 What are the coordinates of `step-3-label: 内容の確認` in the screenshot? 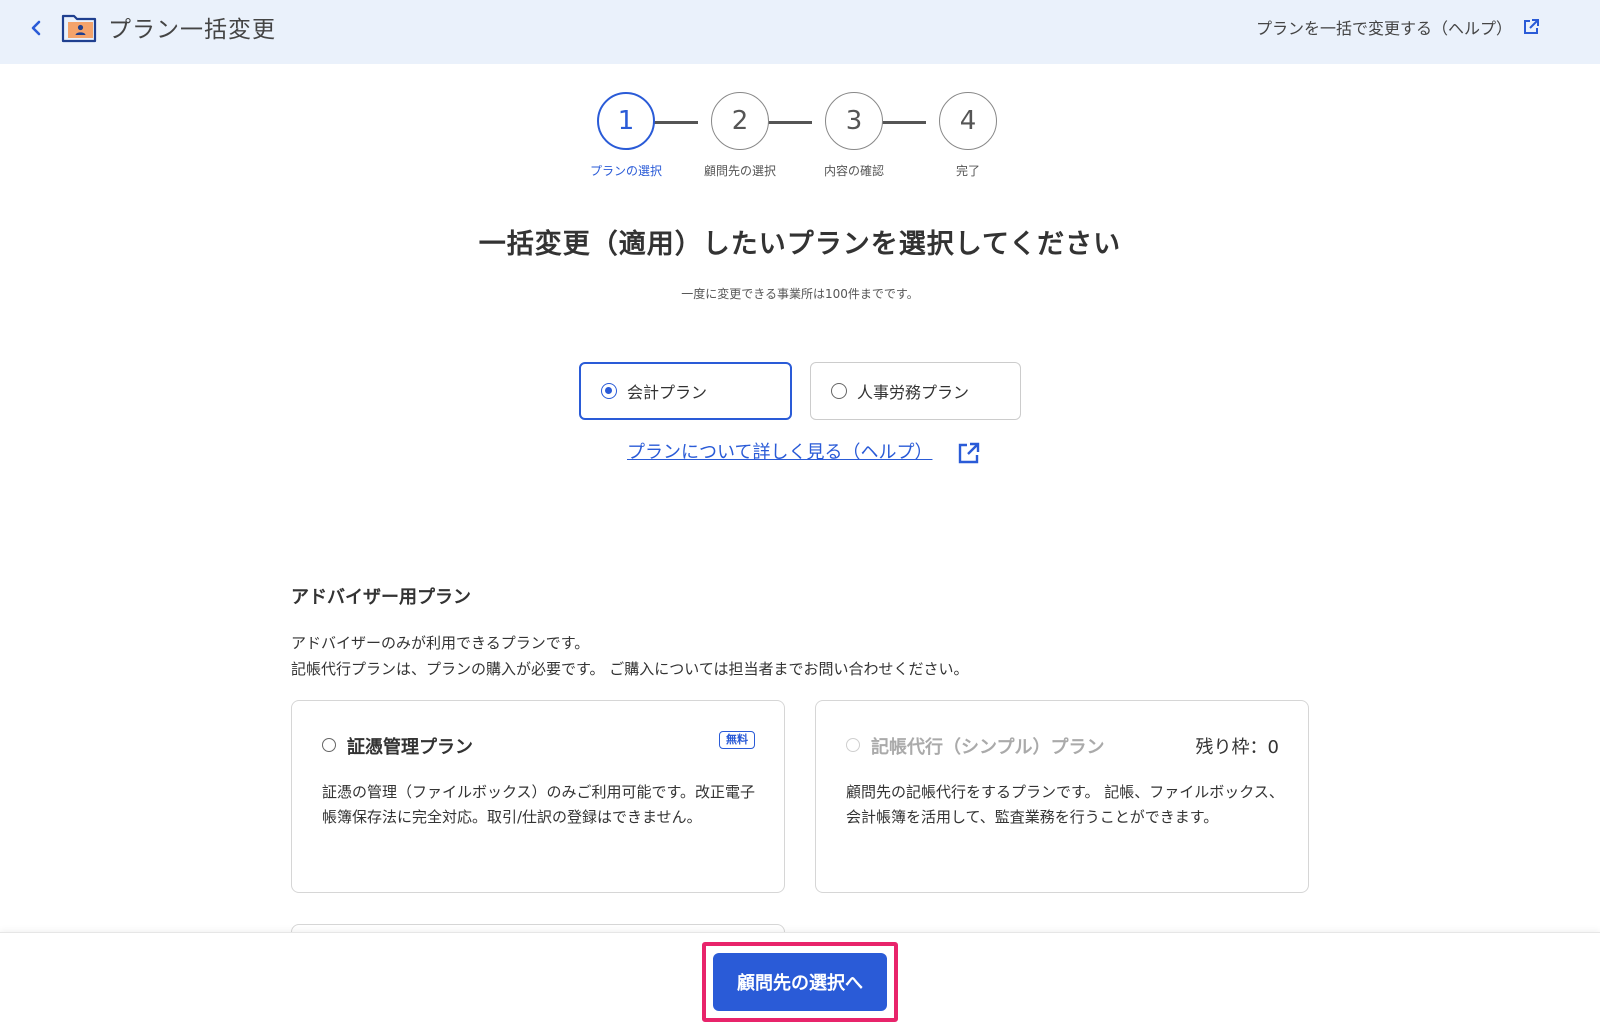 It's located at (853, 171).